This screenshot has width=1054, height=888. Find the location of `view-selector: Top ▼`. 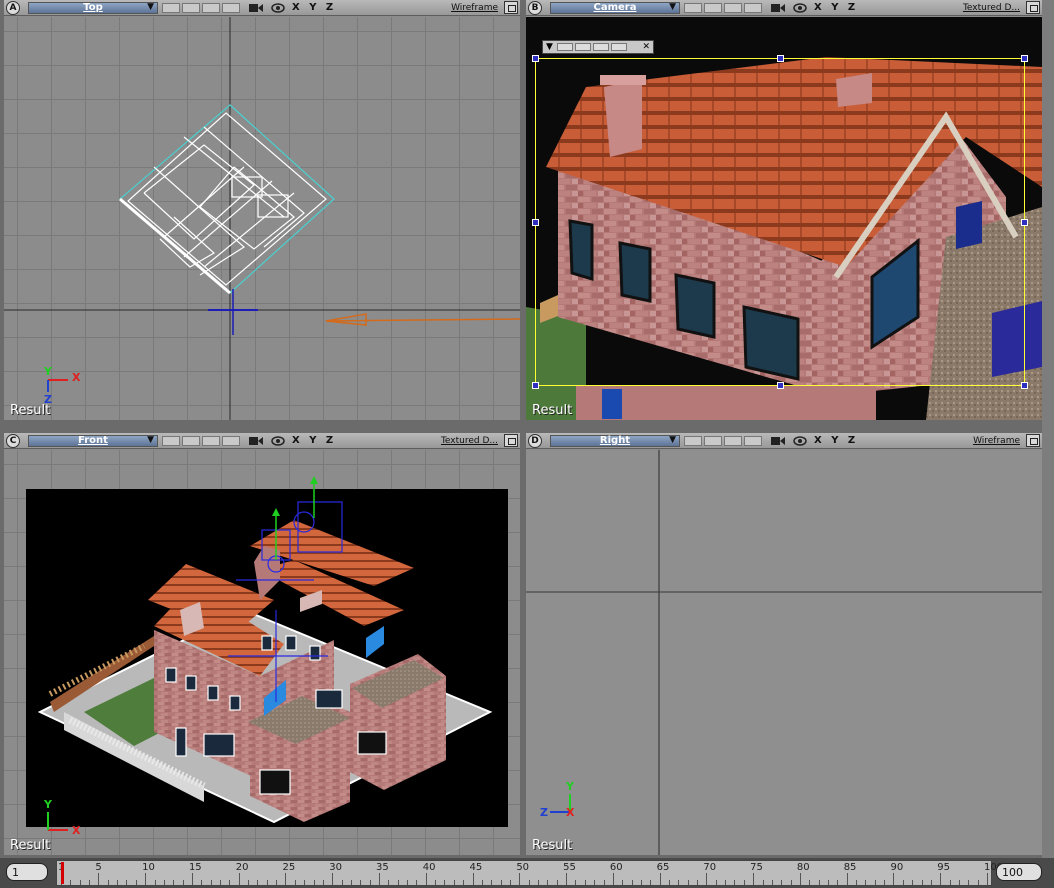

view-selector: Top ▼ is located at coordinates (93, 7).